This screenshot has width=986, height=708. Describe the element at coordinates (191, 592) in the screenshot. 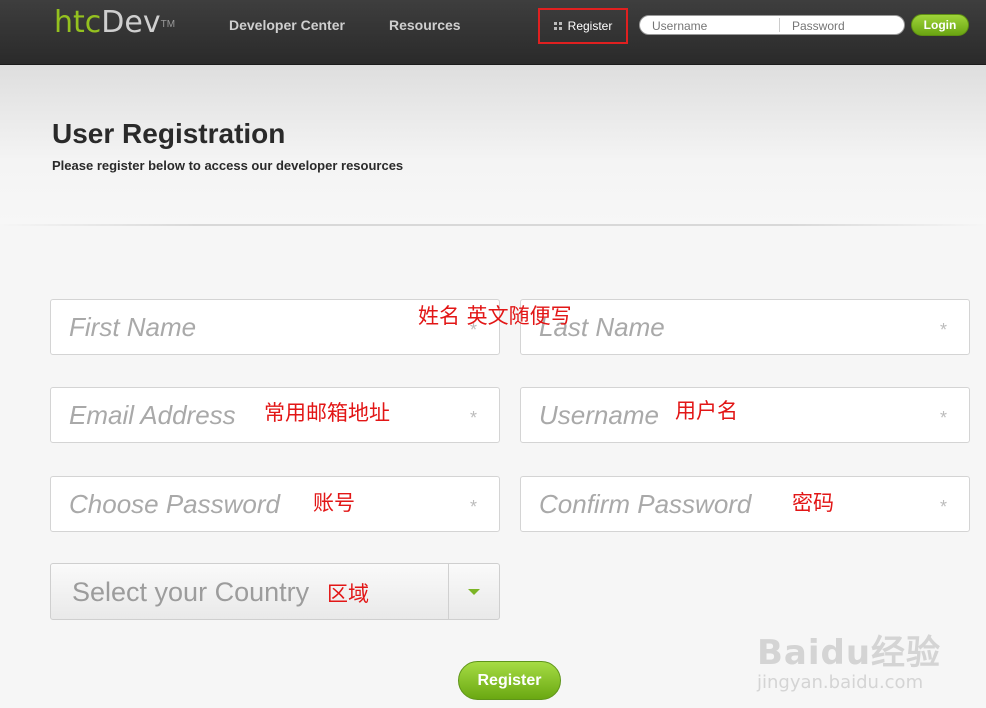

I see `country-select-value: Select your Country` at that location.